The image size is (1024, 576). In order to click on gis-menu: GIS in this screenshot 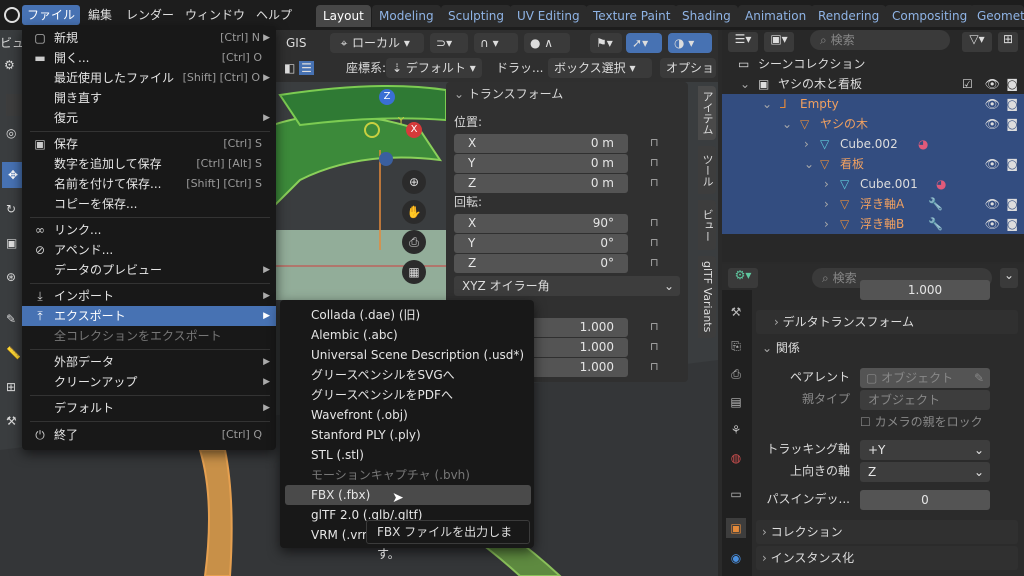, I will do `click(296, 43)`.